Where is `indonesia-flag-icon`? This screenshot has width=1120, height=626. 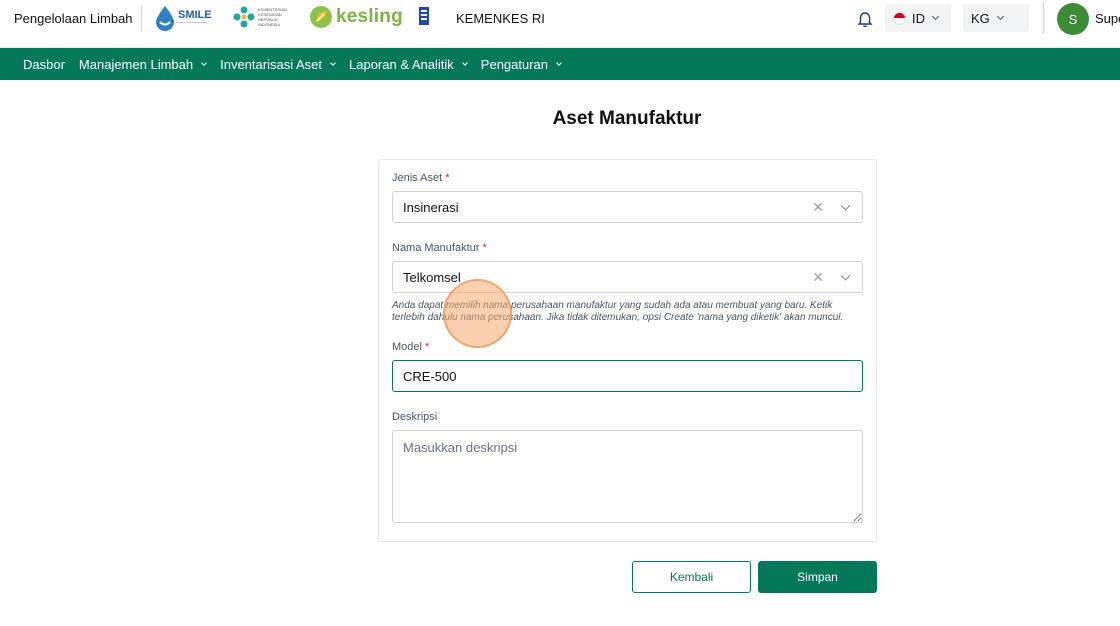
indonesia-flag-icon is located at coordinates (899, 18).